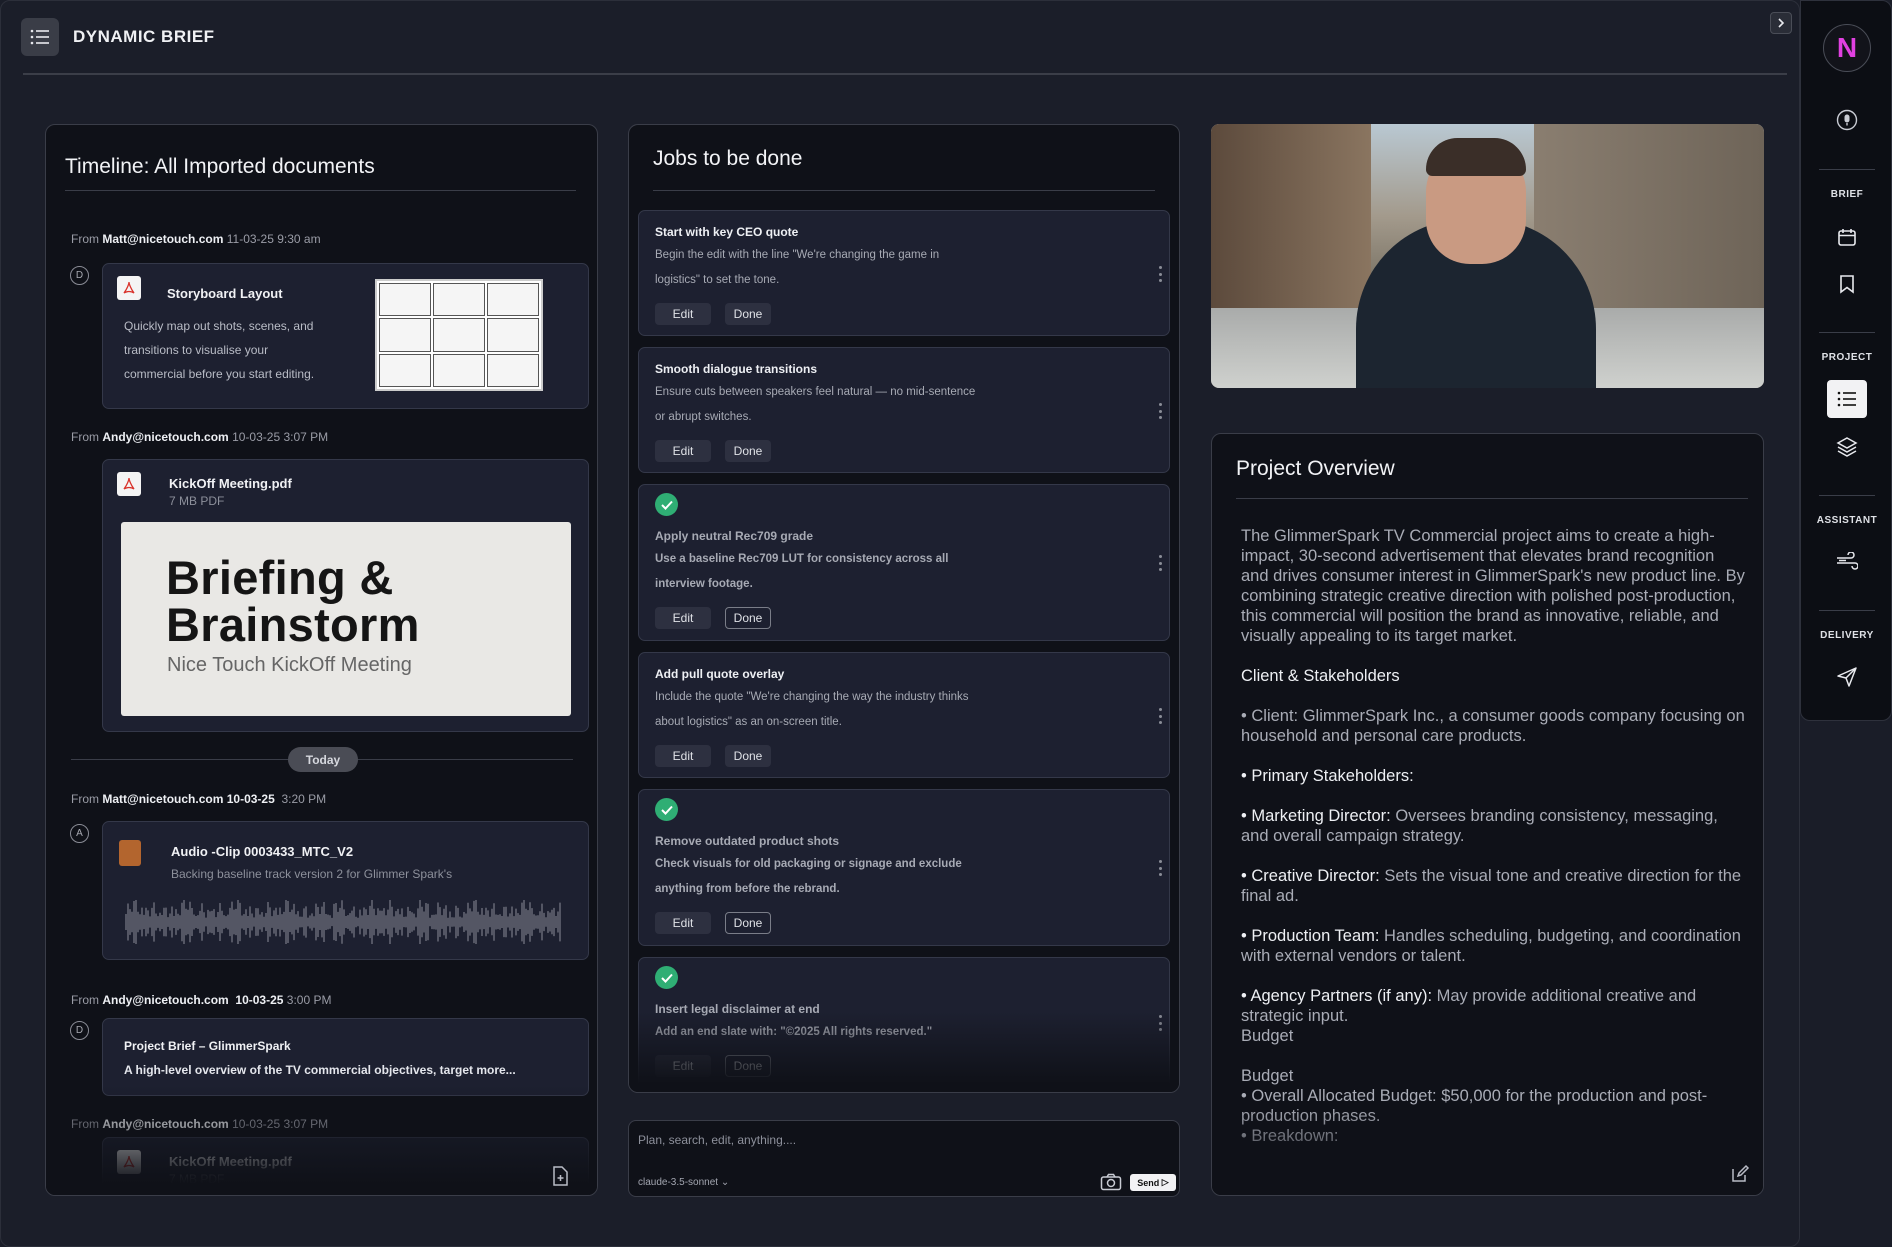 The height and width of the screenshot is (1247, 1892). Describe the element at coordinates (1315, 468) in the screenshot. I see `overview-title: Project Overview` at that location.